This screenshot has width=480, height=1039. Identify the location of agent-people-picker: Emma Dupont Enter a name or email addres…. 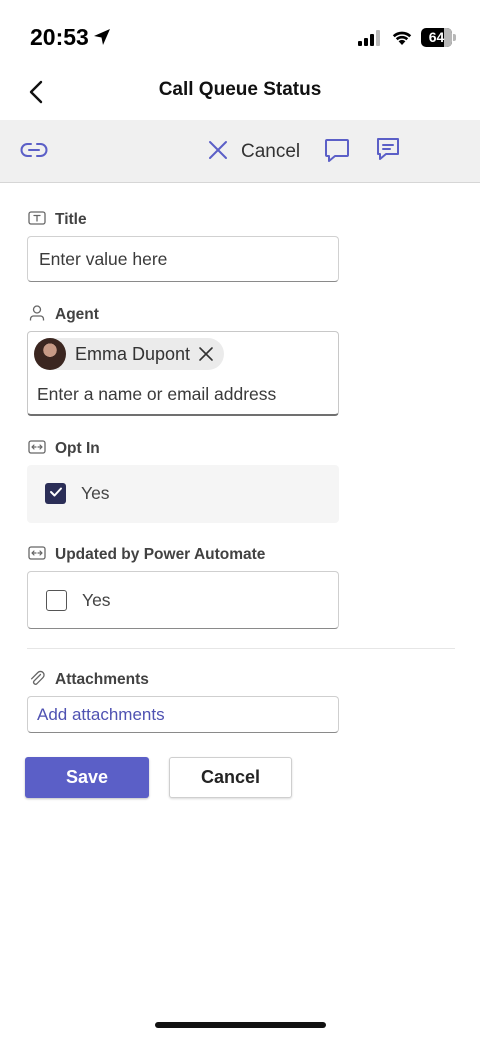
(183, 373).